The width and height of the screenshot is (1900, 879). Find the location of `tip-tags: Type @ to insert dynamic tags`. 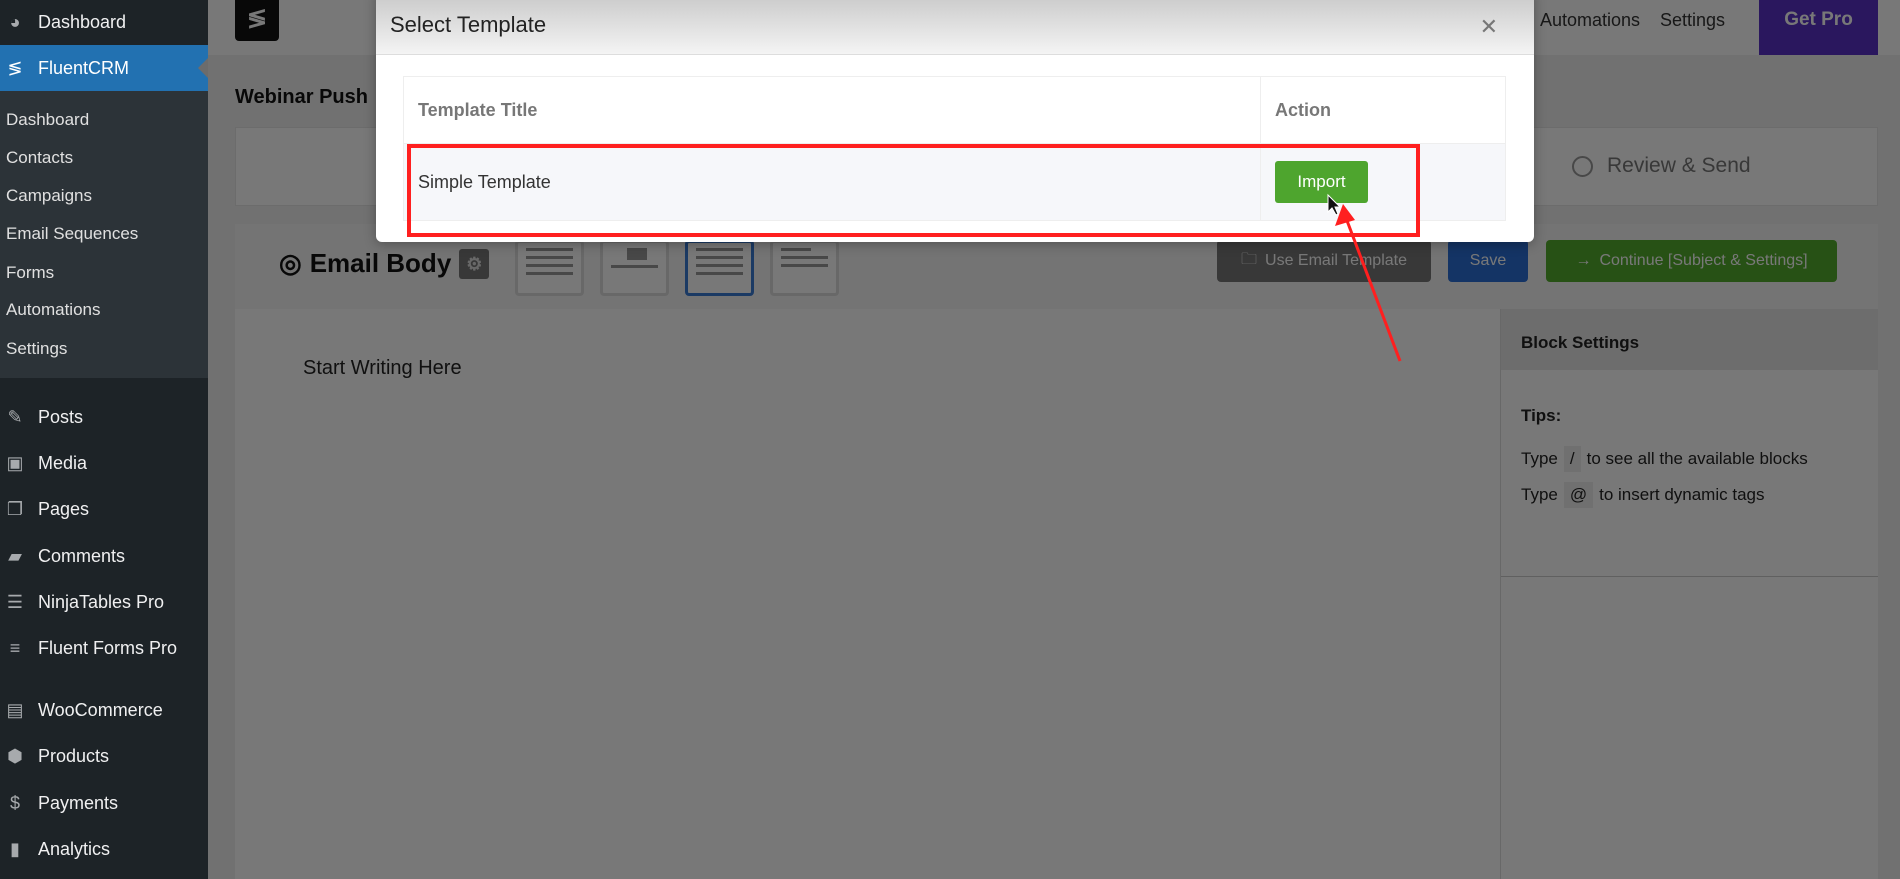

tip-tags: Type @ to insert dynamic tags is located at coordinates (1689, 495).